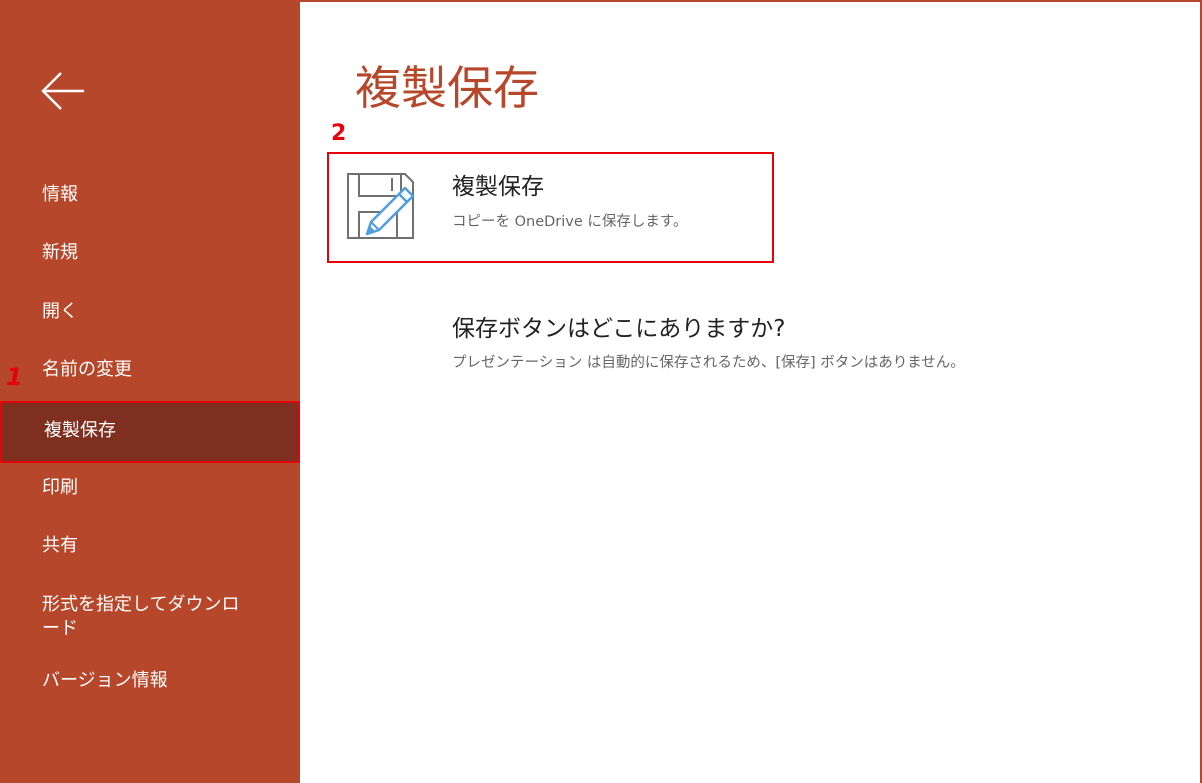  What do you see at coordinates (60, 545) in the screenshot?
I see `sidebar-item-label: 共有` at bounding box center [60, 545].